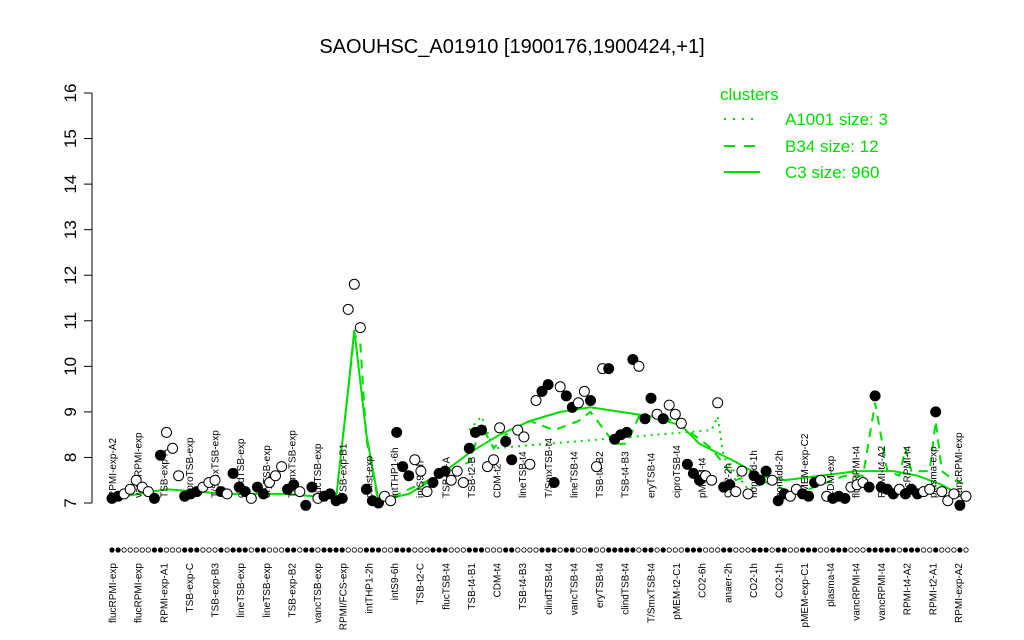 This screenshot has height=640, width=1024. Describe the element at coordinates (626, 474) in the screenshot. I see `point-label: TSB-t4-B3` at that location.